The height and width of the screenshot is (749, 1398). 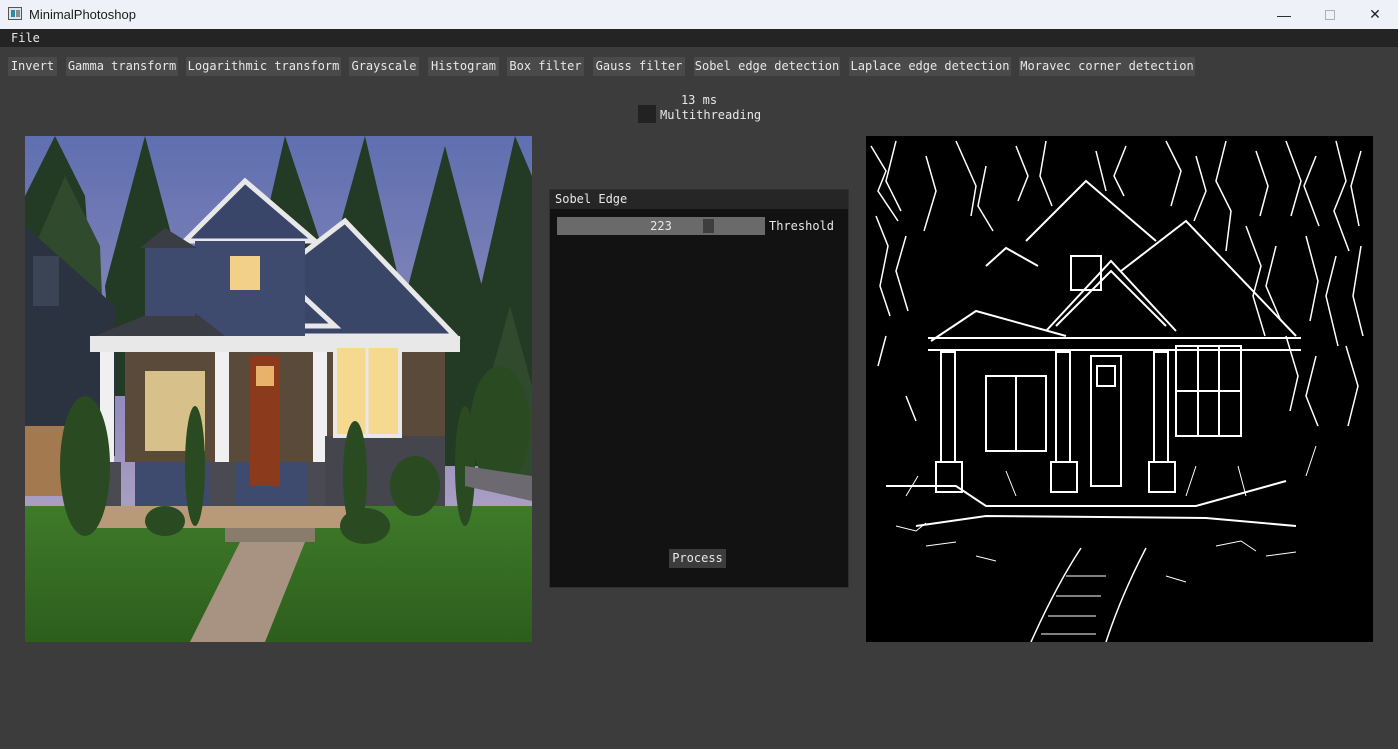 I want to click on multithreading-checkbox, so click(x=647, y=114).